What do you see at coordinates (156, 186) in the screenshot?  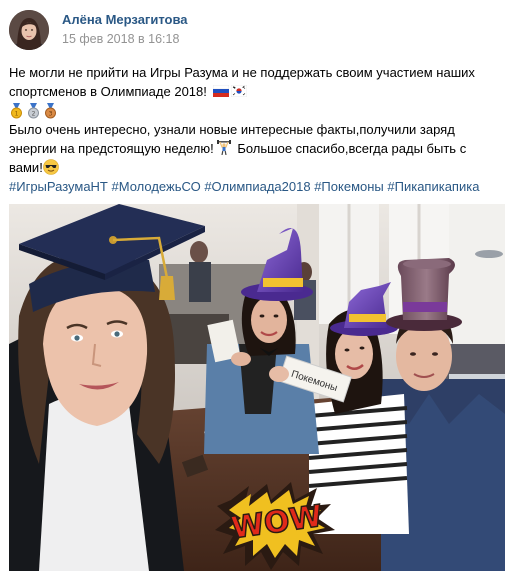 I see `hashtag-link: #МолодежьСО` at bounding box center [156, 186].